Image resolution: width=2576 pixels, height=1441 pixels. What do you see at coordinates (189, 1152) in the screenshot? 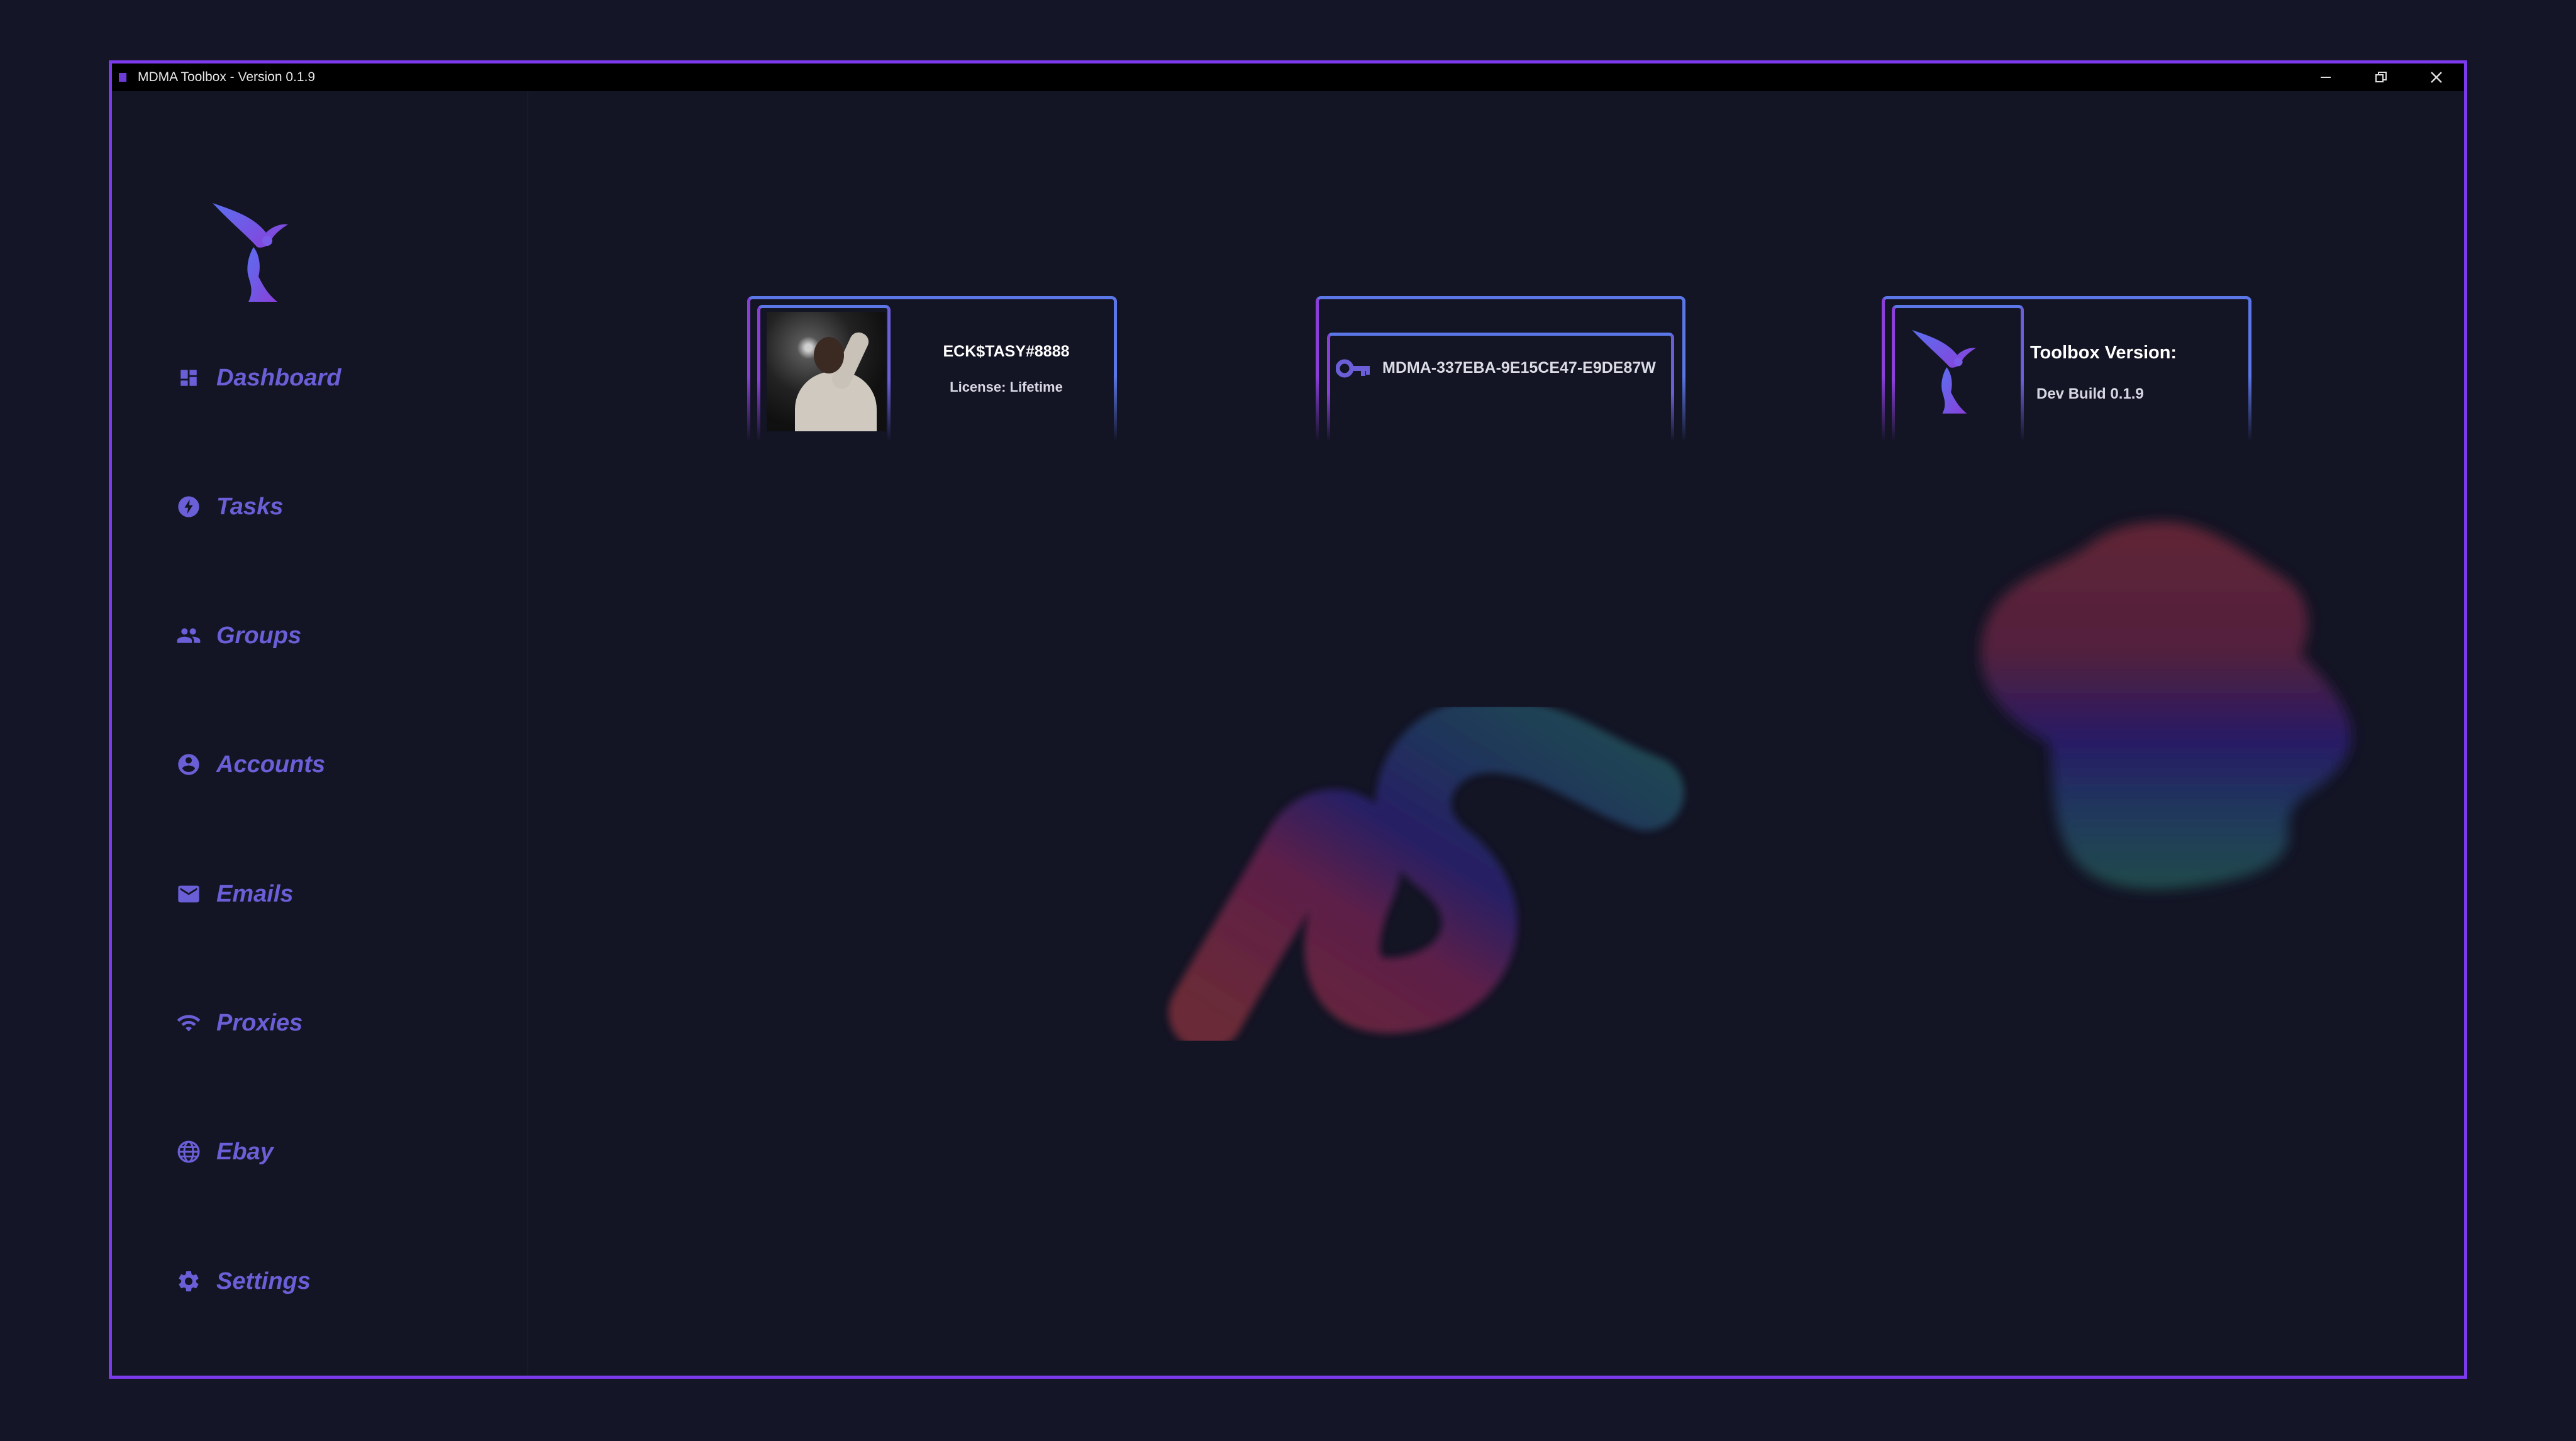
I see `globe-icon` at bounding box center [189, 1152].